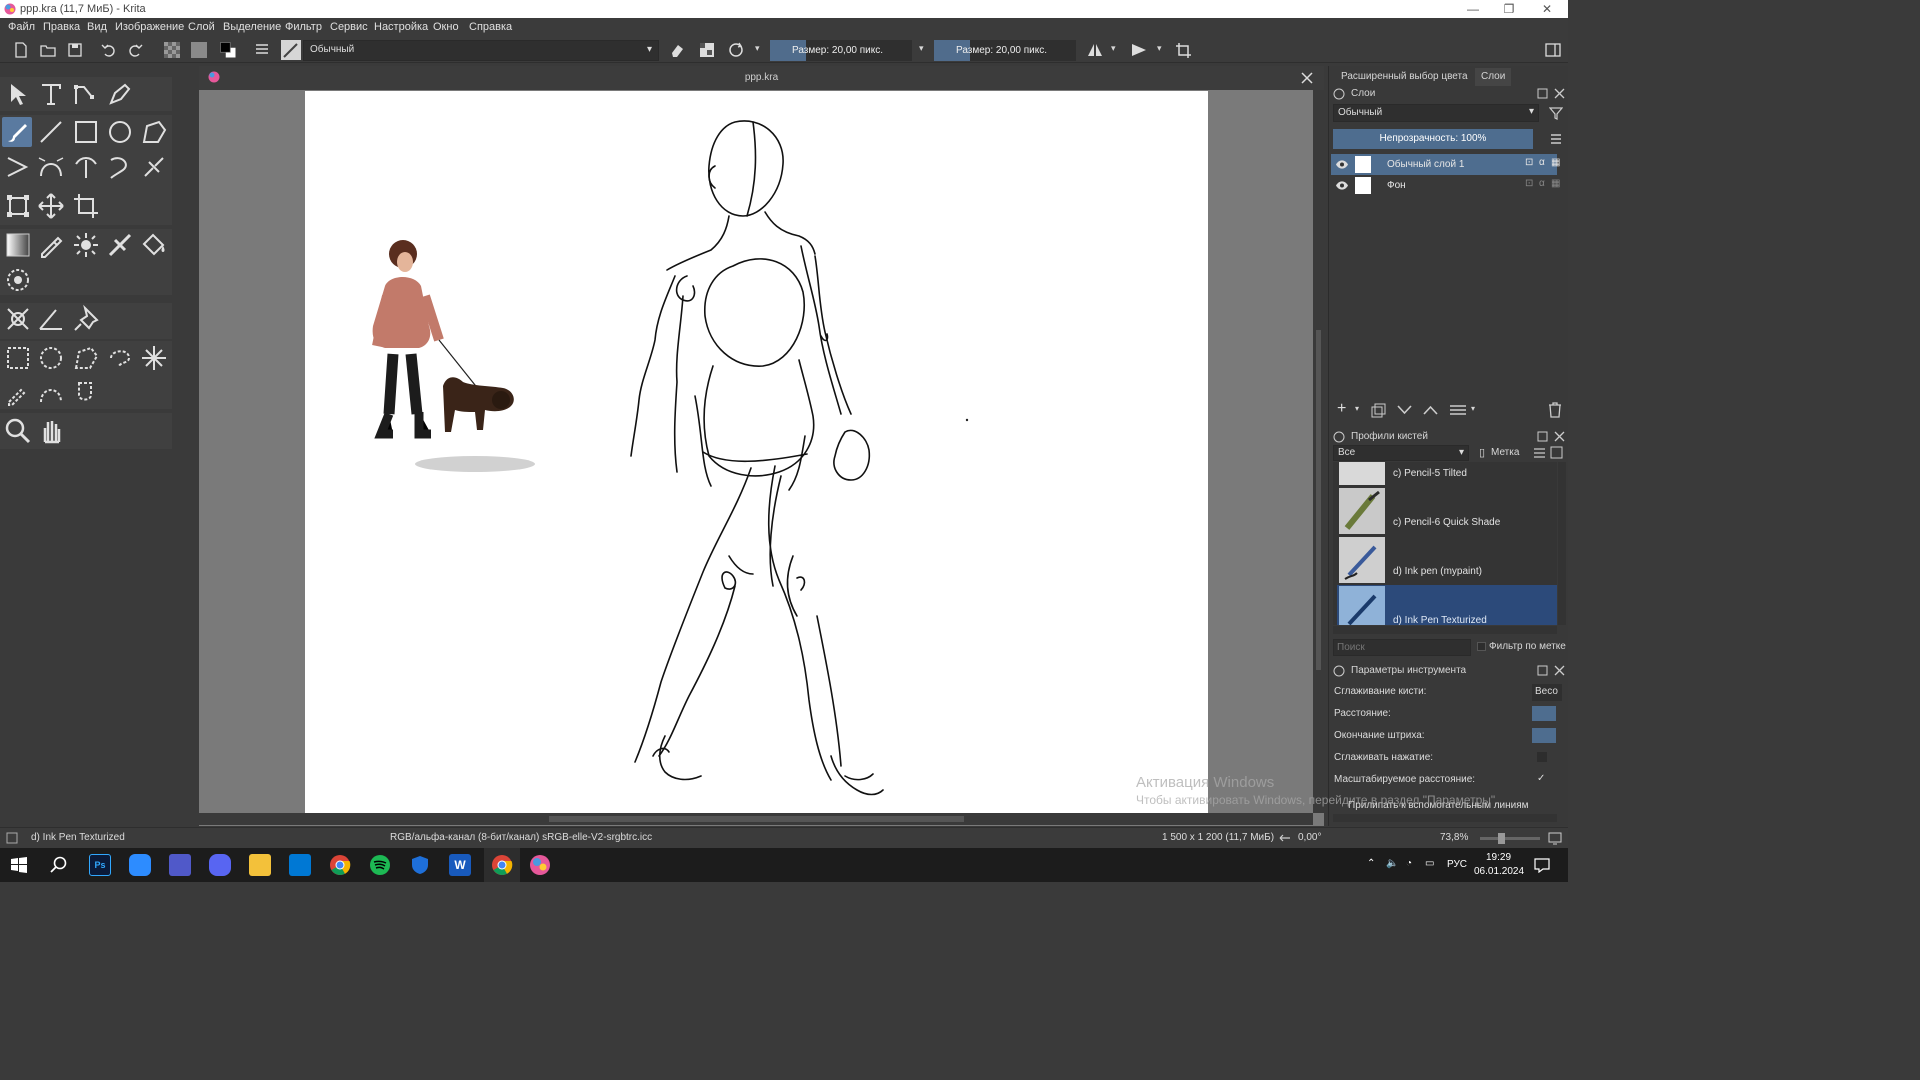 This screenshot has width=1920, height=1080. What do you see at coordinates (1493, 77) in the screenshot?
I see `tab-layers: Слои` at bounding box center [1493, 77].